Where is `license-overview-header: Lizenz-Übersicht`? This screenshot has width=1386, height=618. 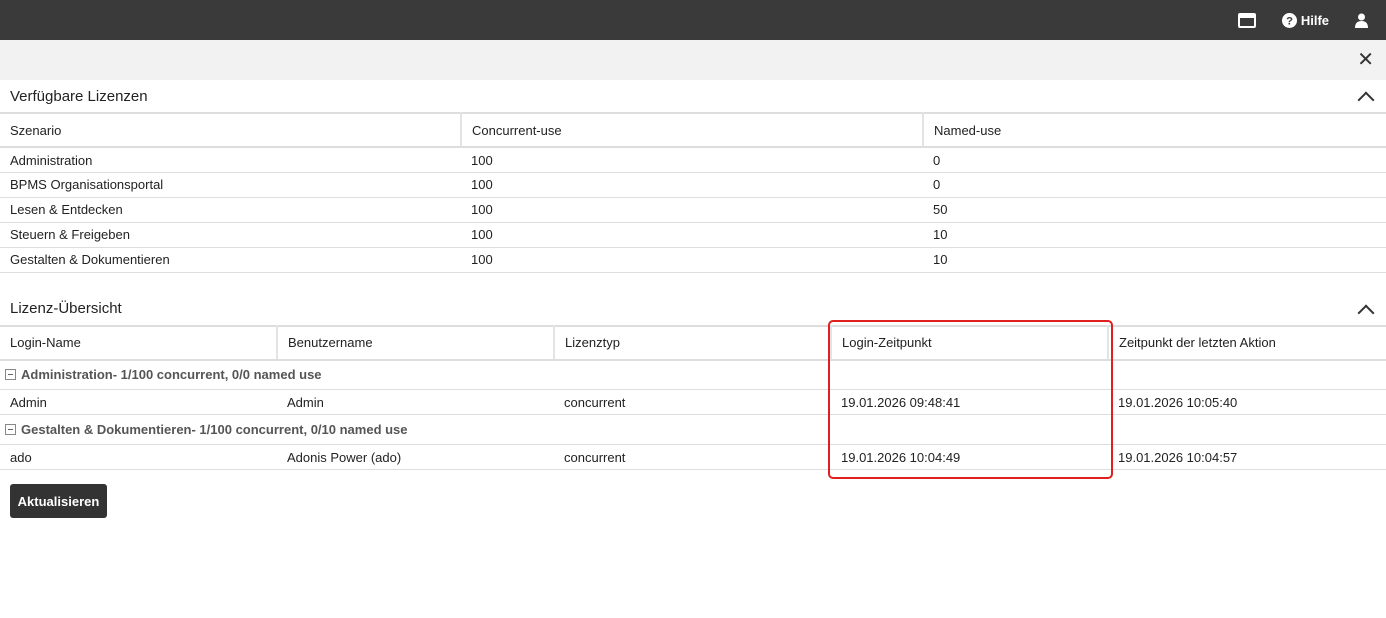
license-overview-header: Lizenz-Übersicht is located at coordinates (693, 309).